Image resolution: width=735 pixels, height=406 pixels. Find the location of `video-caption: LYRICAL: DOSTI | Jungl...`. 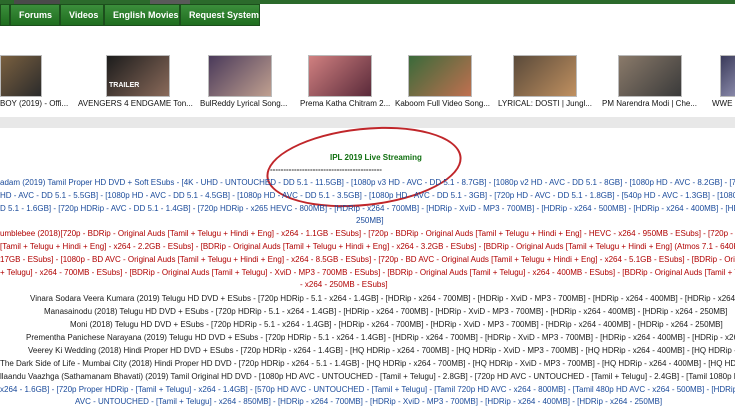

video-caption: LYRICAL: DOSTI | Jungl... is located at coordinates (545, 103).